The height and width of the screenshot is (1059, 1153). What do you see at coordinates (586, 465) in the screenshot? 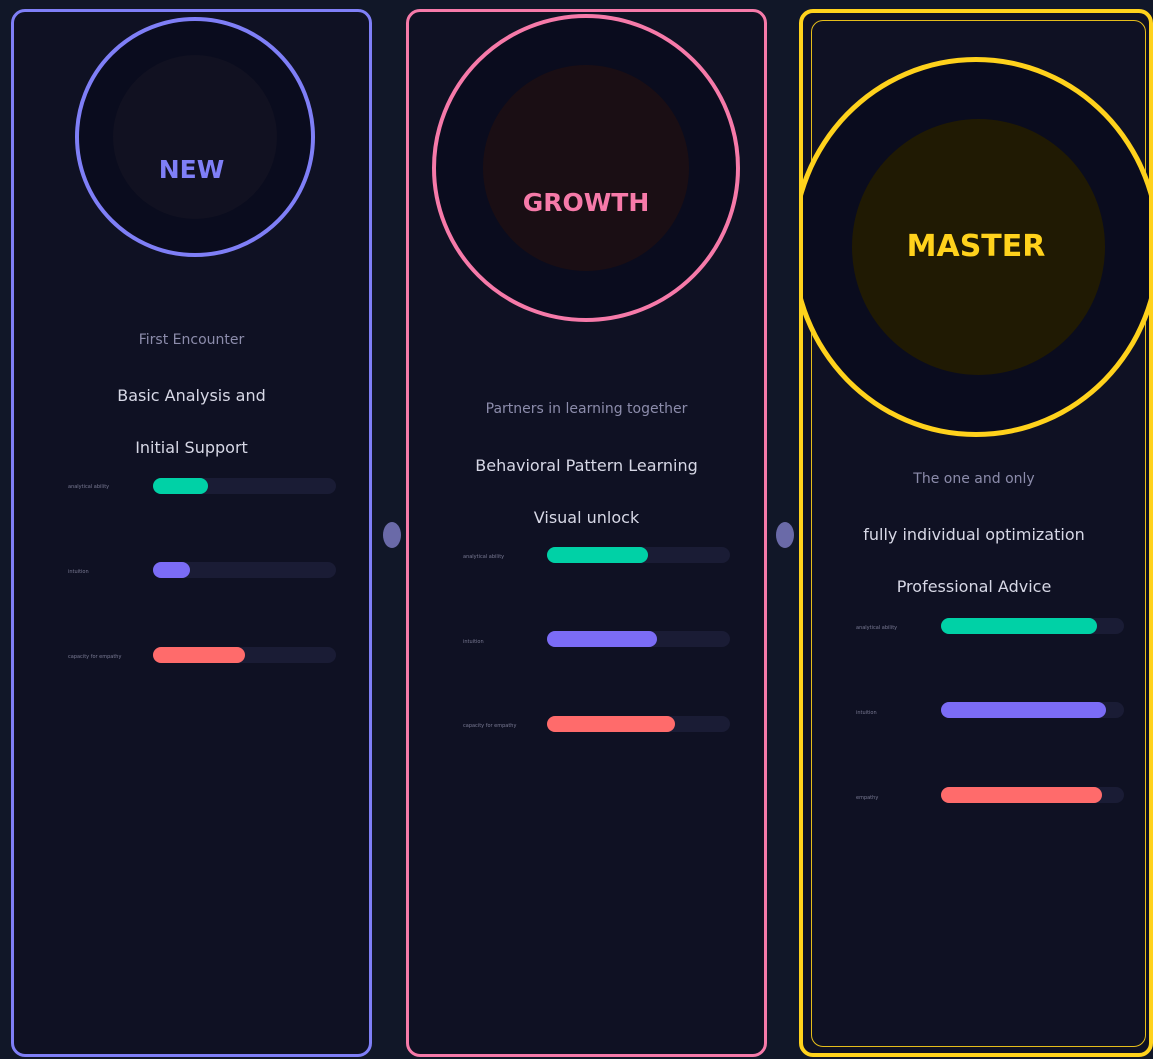
I see `tier-feature-1: Behavioral Pattern Learning` at bounding box center [586, 465].